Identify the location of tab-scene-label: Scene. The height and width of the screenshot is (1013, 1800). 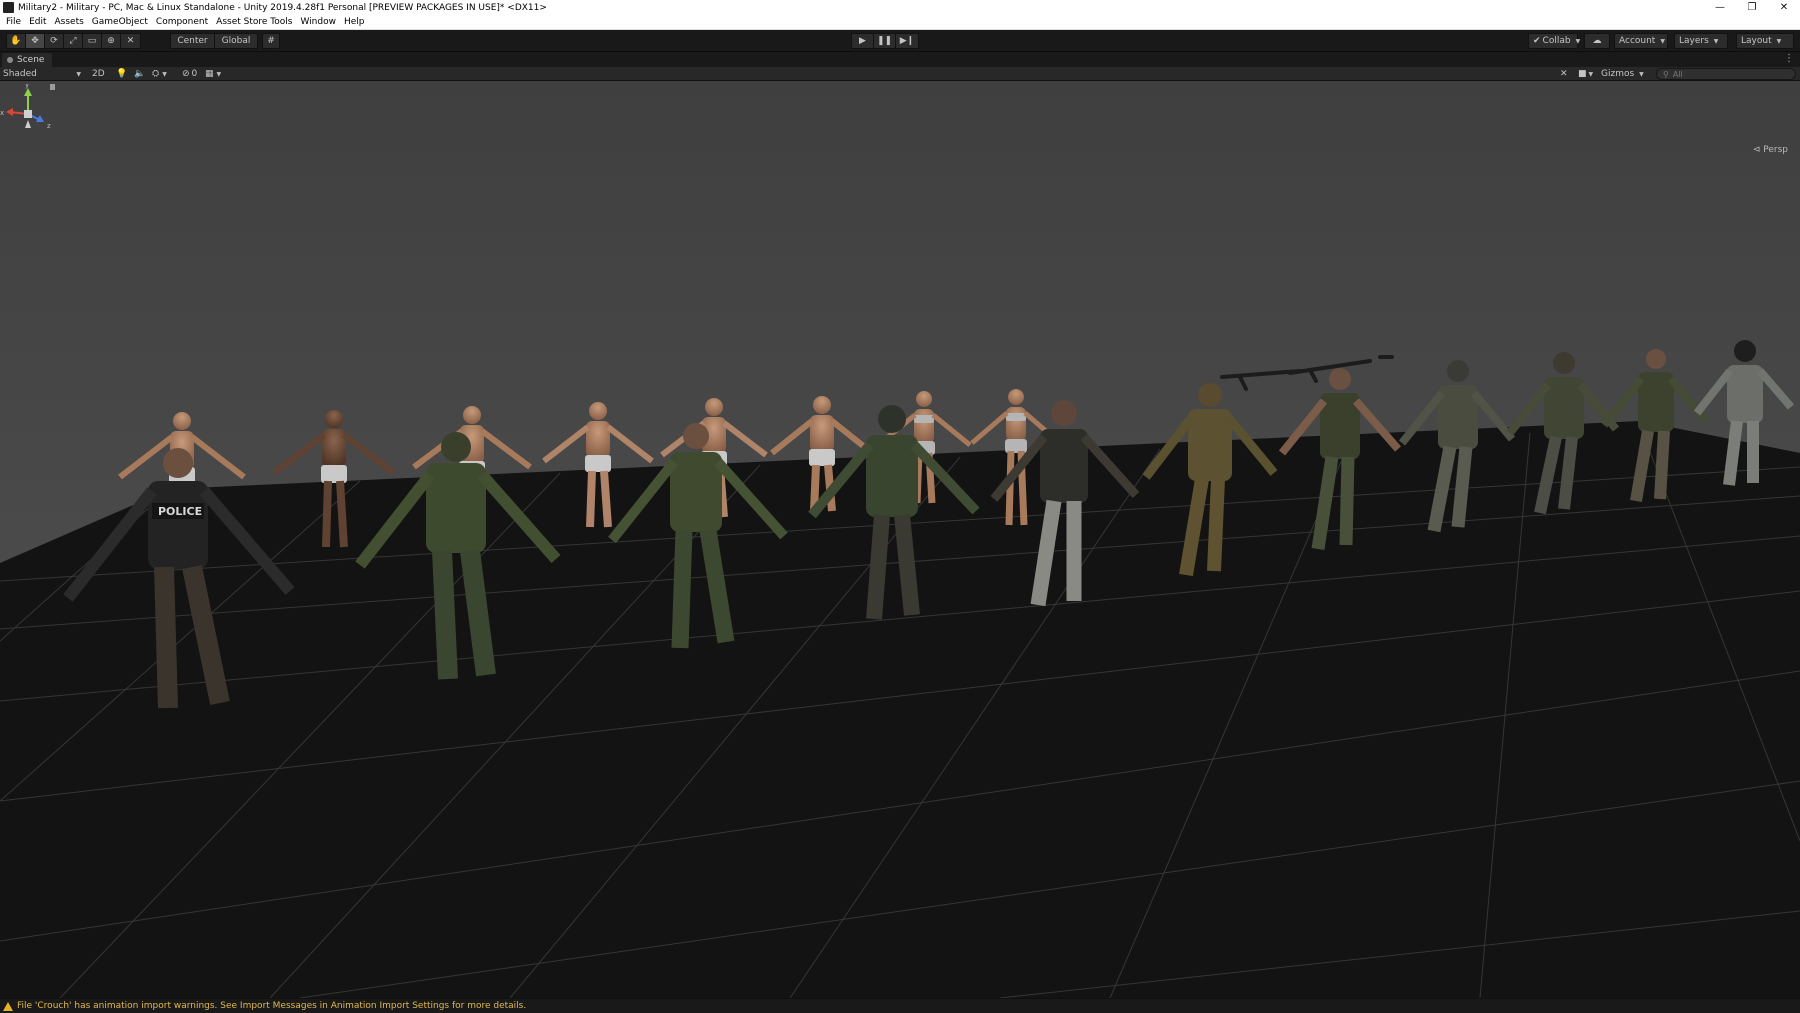
(31, 60).